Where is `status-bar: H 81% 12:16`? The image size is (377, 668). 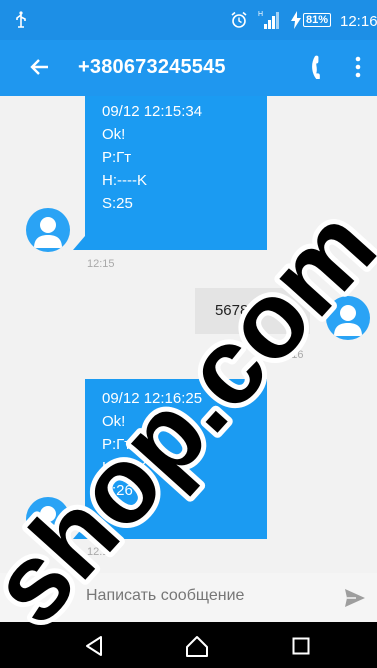
status-bar: H 81% 12:16 is located at coordinates (188, 20).